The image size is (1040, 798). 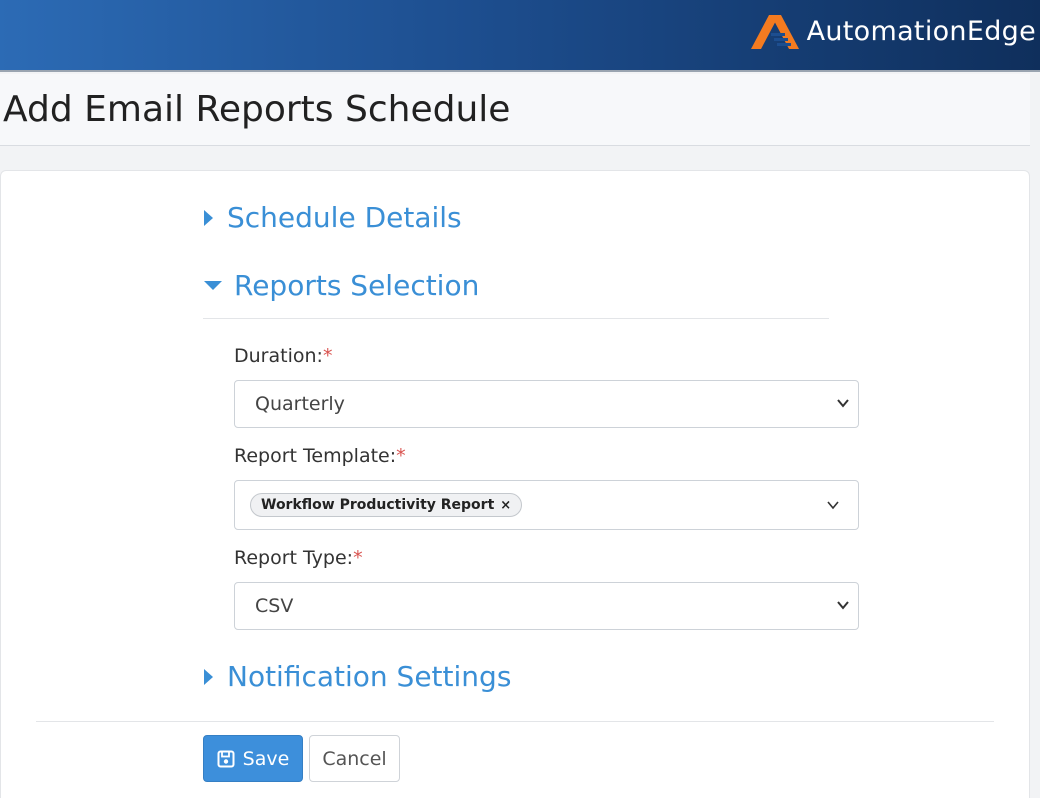 What do you see at coordinates (546, 404) in the screenshot?
I see `duration-select: Quarterly` at bounding box center [546, 404].